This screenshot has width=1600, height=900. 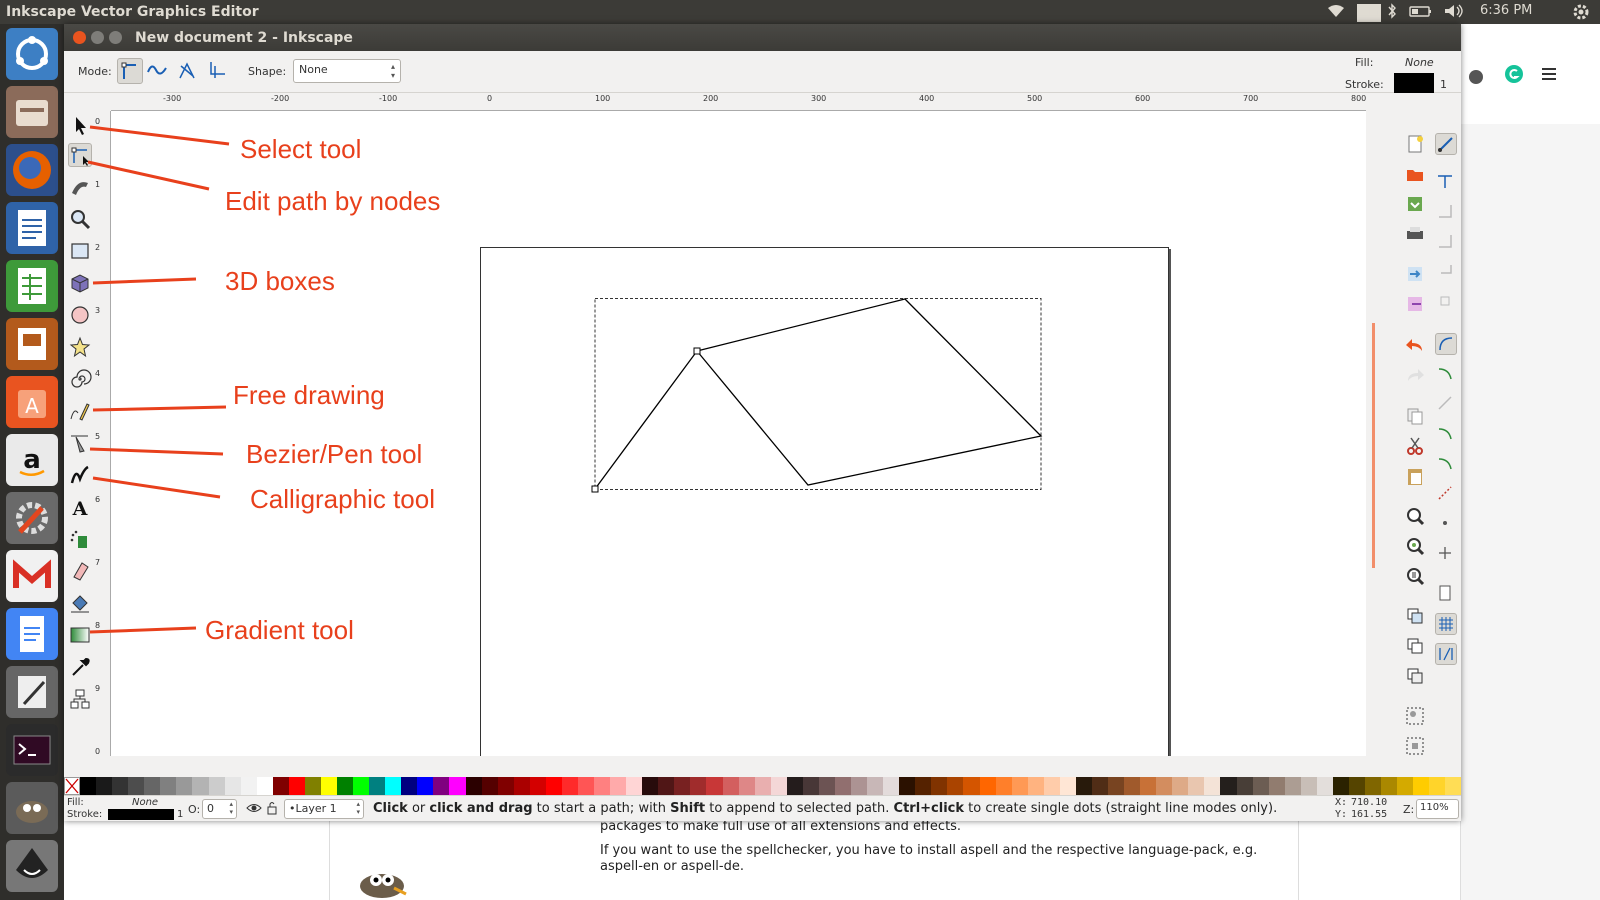 I want to click on star-tool-button, so click(x=80, y=347).